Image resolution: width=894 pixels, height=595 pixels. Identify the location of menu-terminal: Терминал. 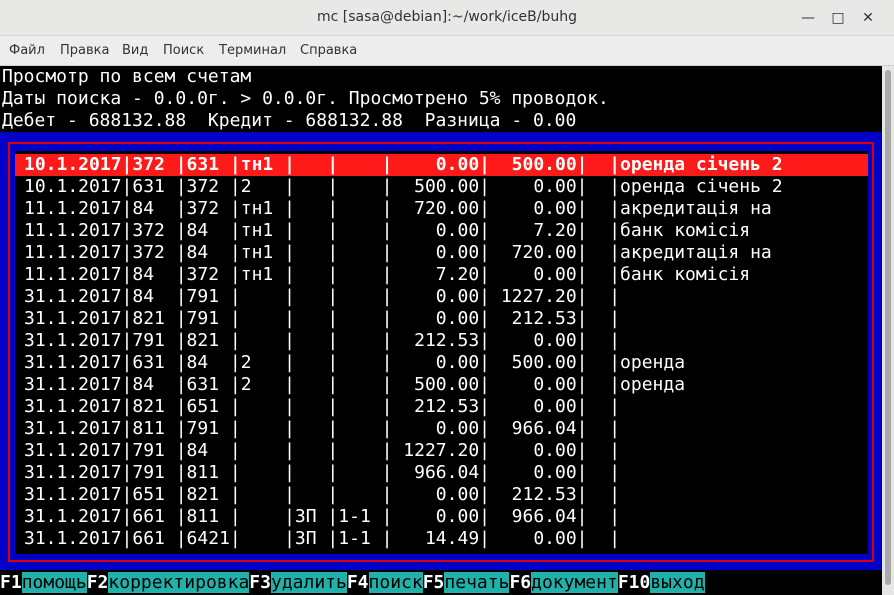
(252, 50).